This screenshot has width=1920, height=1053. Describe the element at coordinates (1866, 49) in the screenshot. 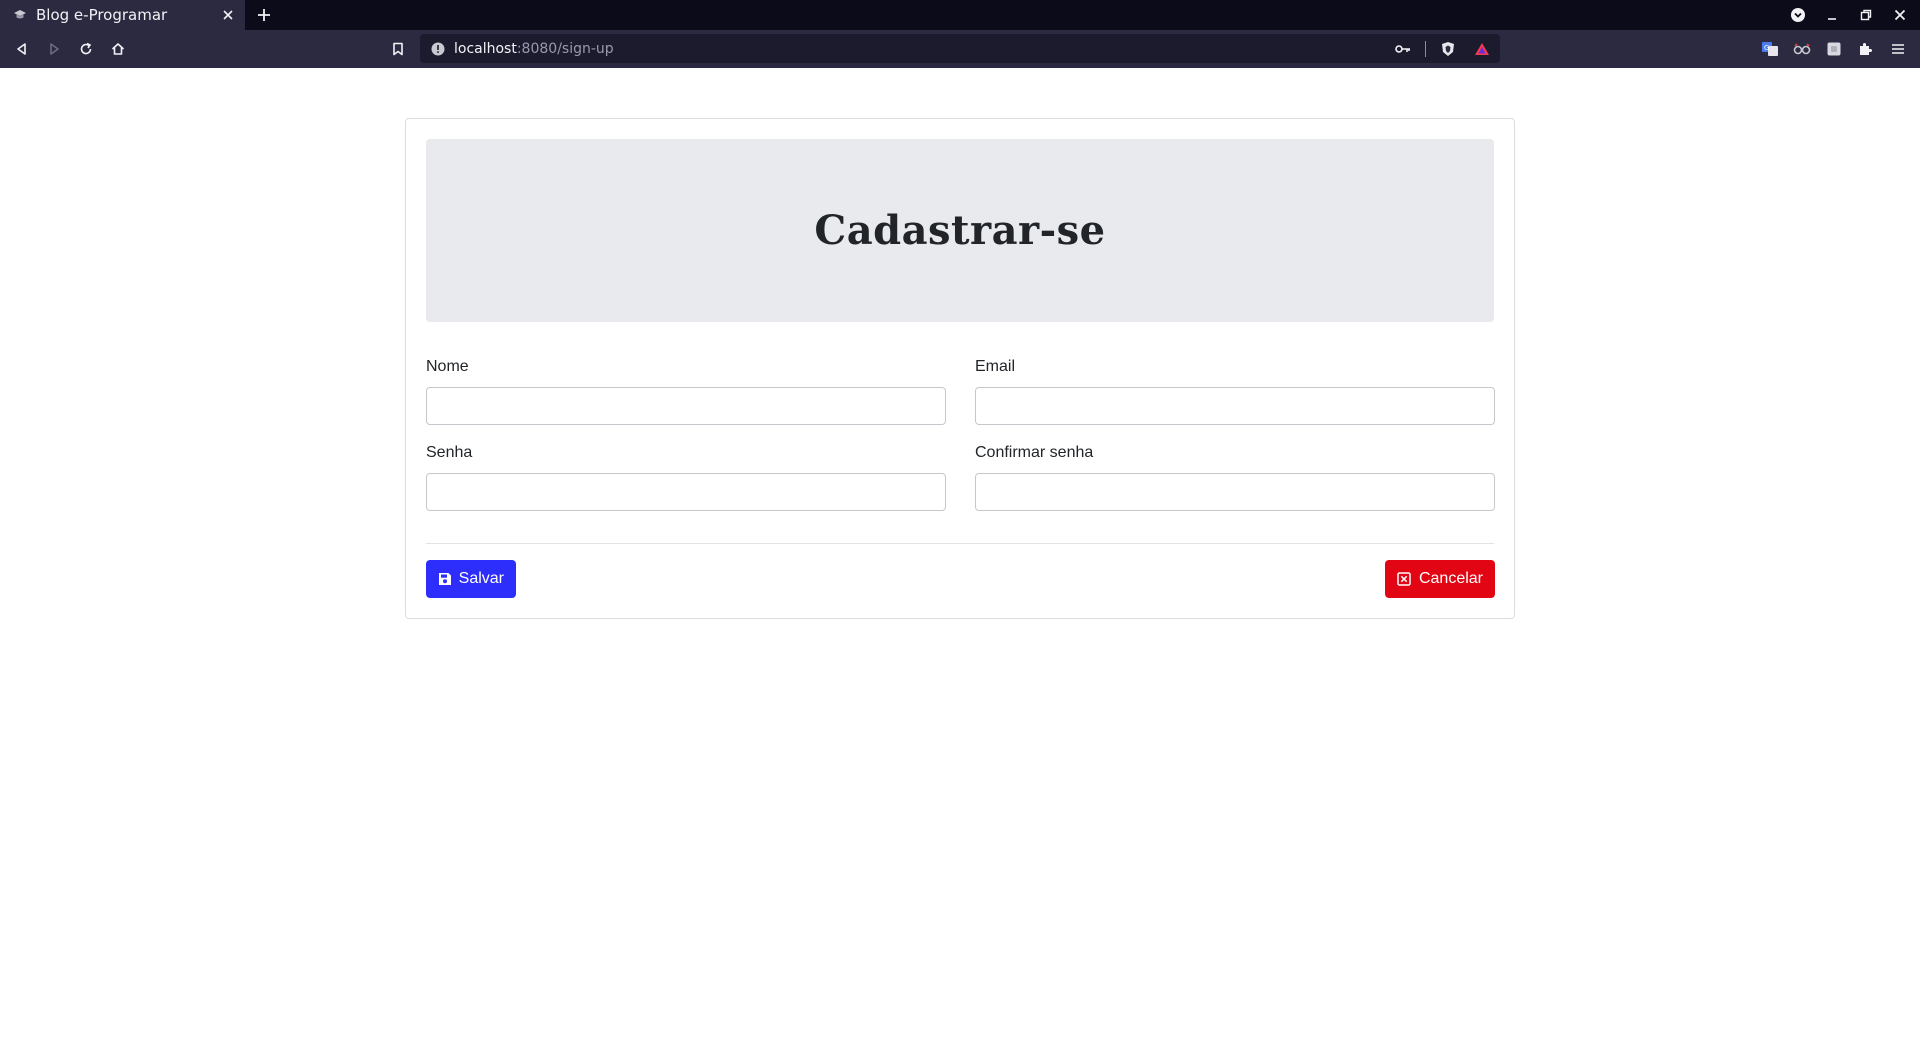

I see `extensions-puzzle-icon` at that location.